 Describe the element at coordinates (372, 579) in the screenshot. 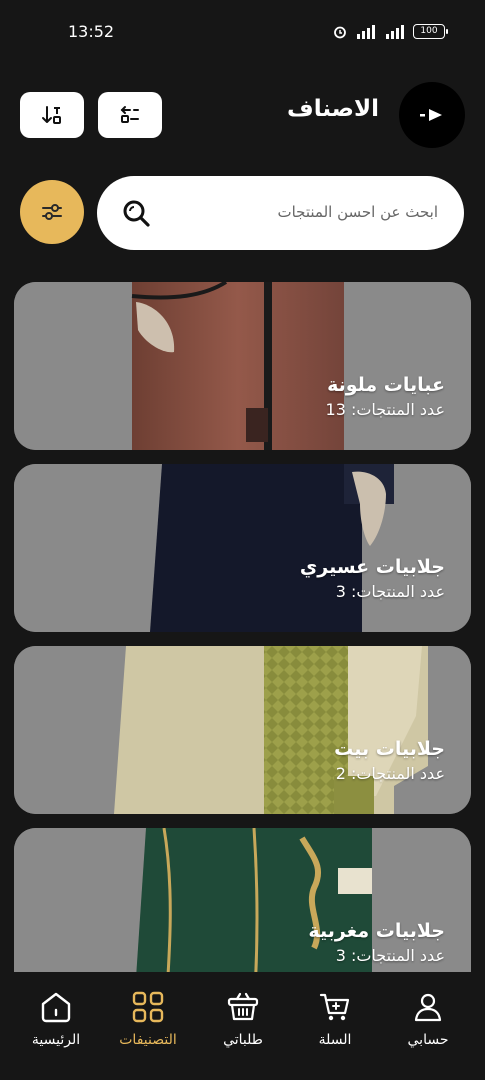

I see `category-text: جلابيات عسيري عدد المنتجات: 3` at that location.